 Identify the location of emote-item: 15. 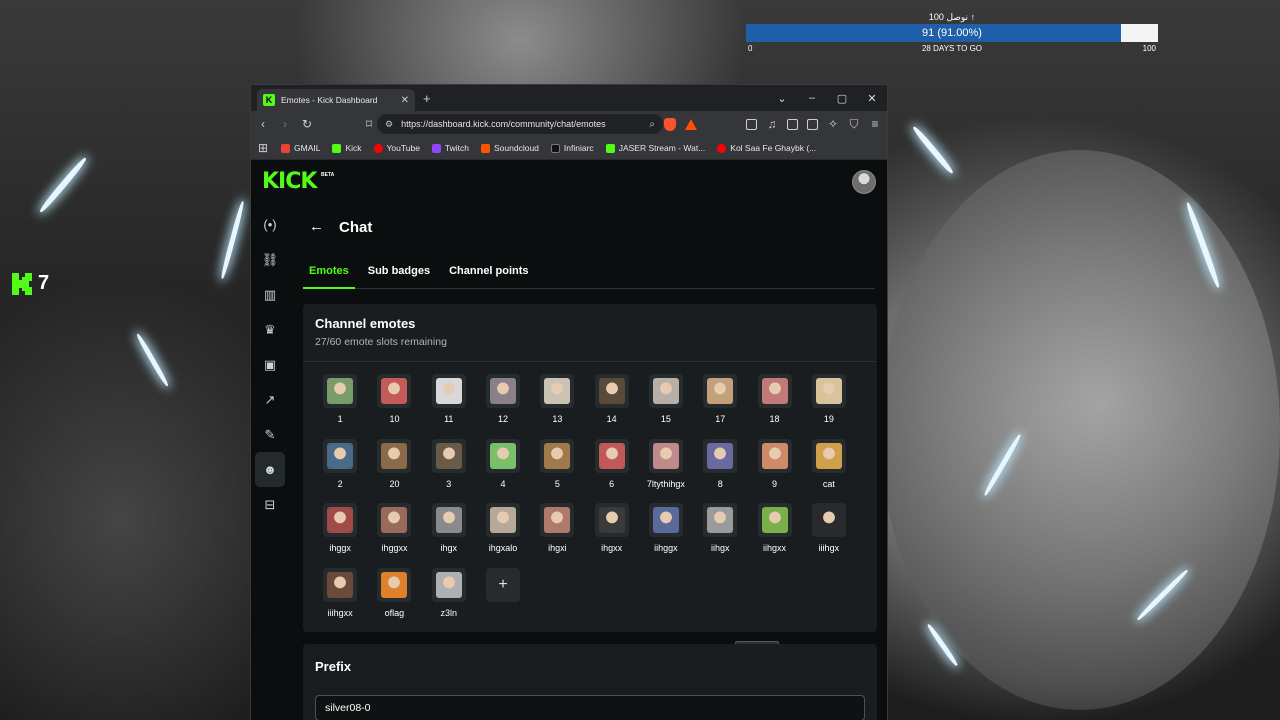
(666, 406).